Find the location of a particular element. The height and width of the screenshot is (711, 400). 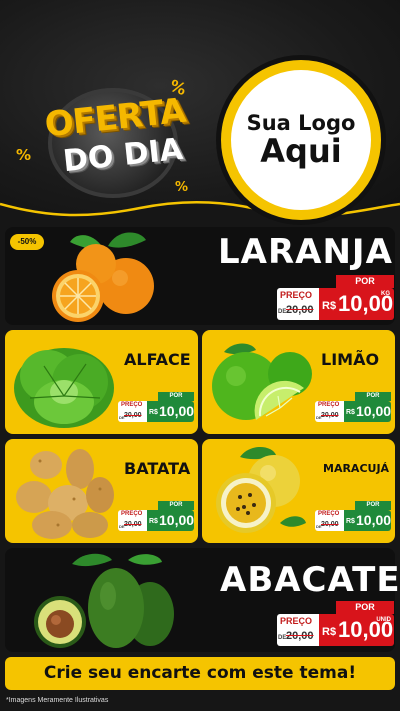

price-tag-laranja: POR PREÇO DE 20,00 R$ 10,00 KG is located at coordinates (335, 297).